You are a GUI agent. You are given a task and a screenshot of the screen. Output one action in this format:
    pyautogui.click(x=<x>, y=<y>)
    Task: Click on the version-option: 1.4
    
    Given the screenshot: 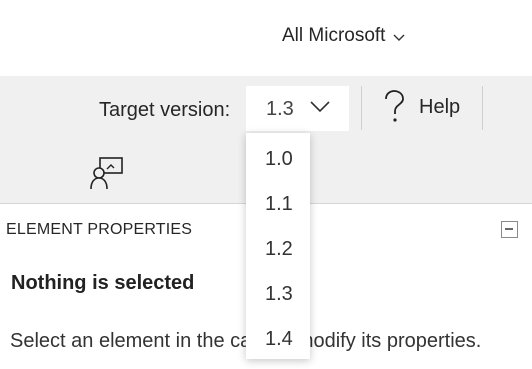 What is the action you would take?
    pyautogui.click(x=278, y=338)
    